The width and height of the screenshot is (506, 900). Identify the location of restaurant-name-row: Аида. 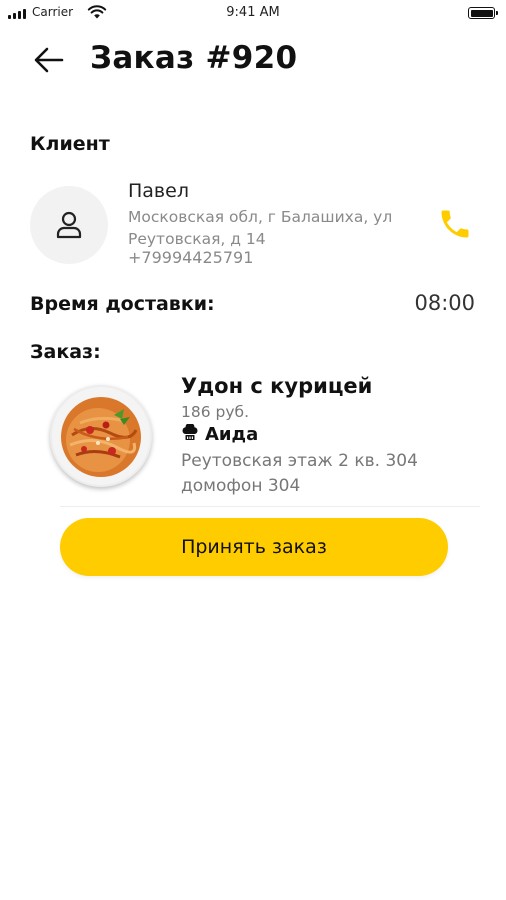
(219, 434).